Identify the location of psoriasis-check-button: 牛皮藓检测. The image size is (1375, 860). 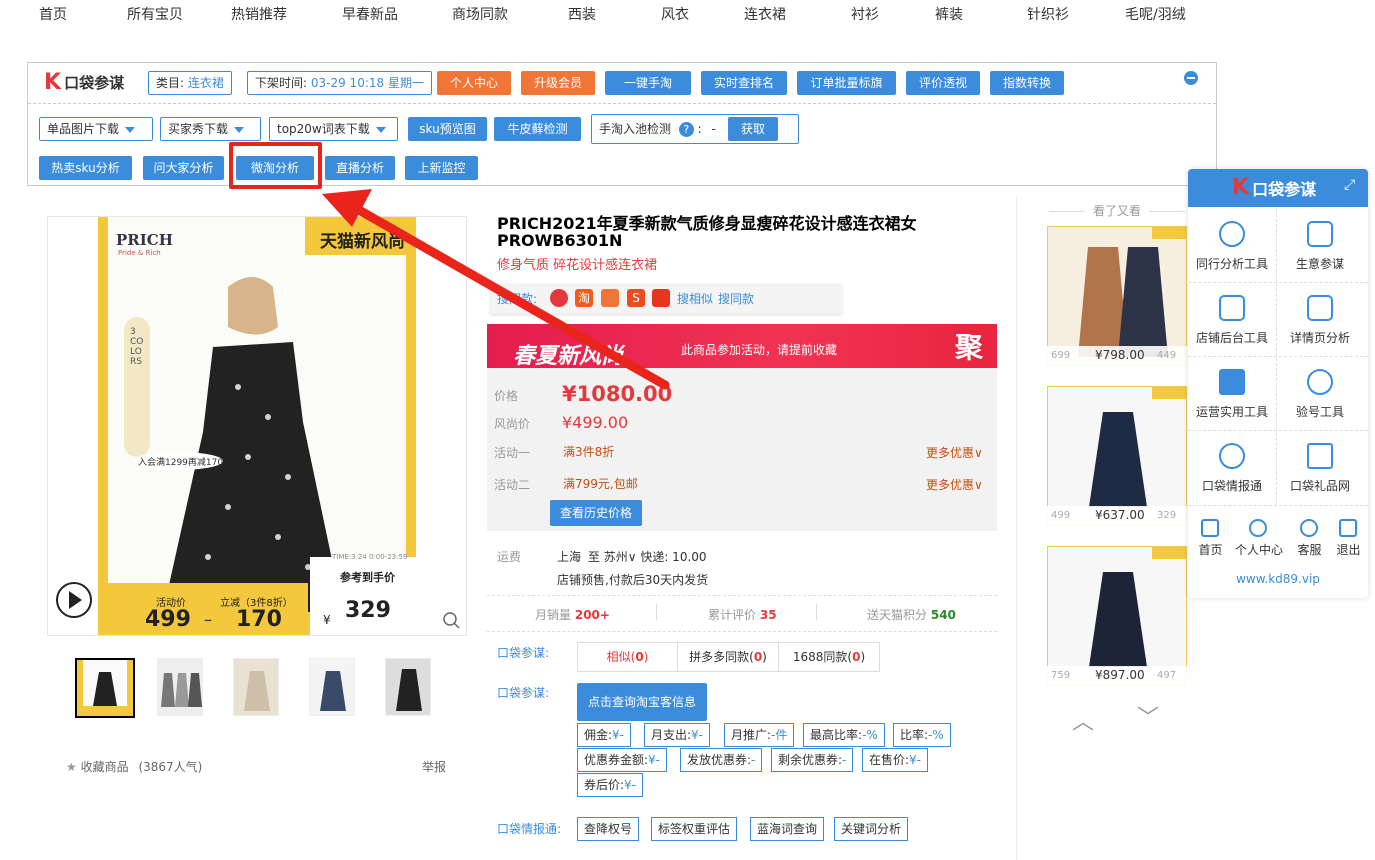
(537, 129).